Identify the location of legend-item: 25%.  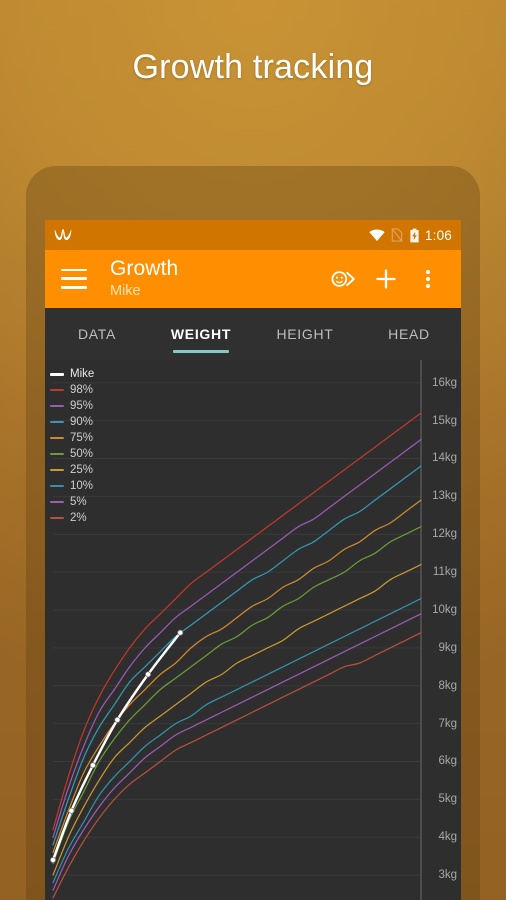
(72, 470).